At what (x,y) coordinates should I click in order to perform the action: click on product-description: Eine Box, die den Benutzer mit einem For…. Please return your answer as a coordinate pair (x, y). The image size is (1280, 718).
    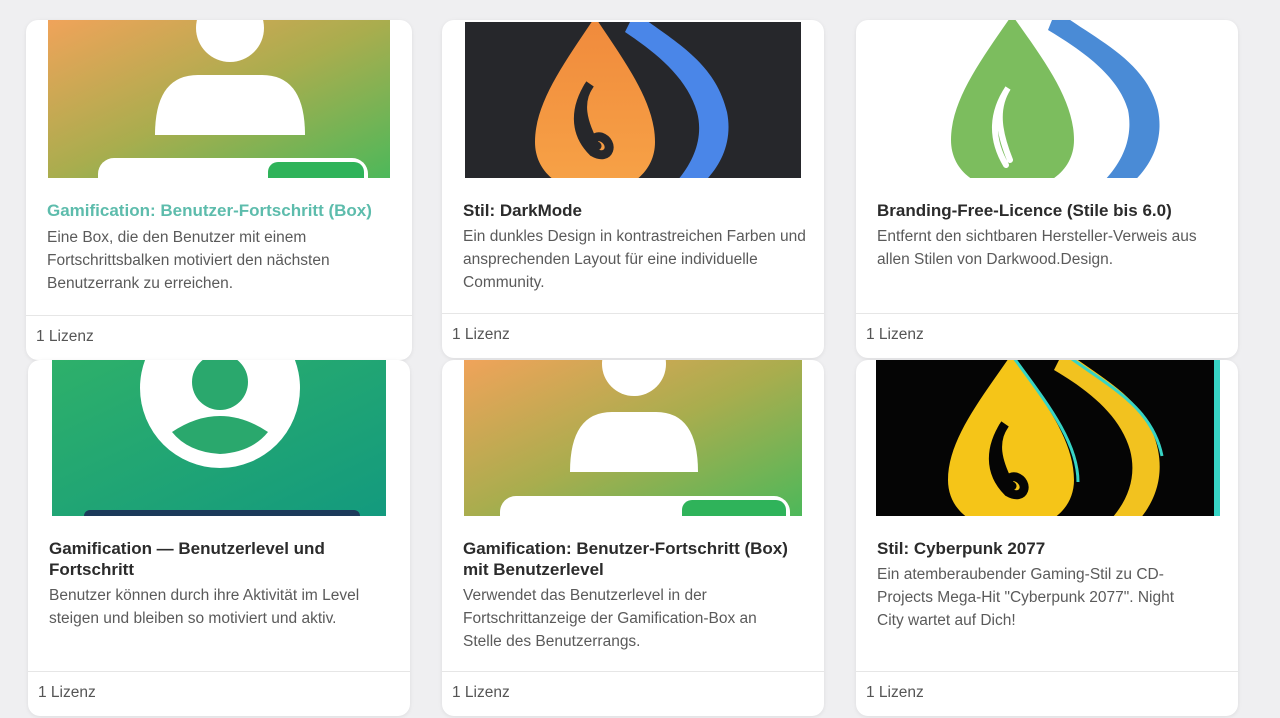
    Looking at the image, I should click on (188, 260).